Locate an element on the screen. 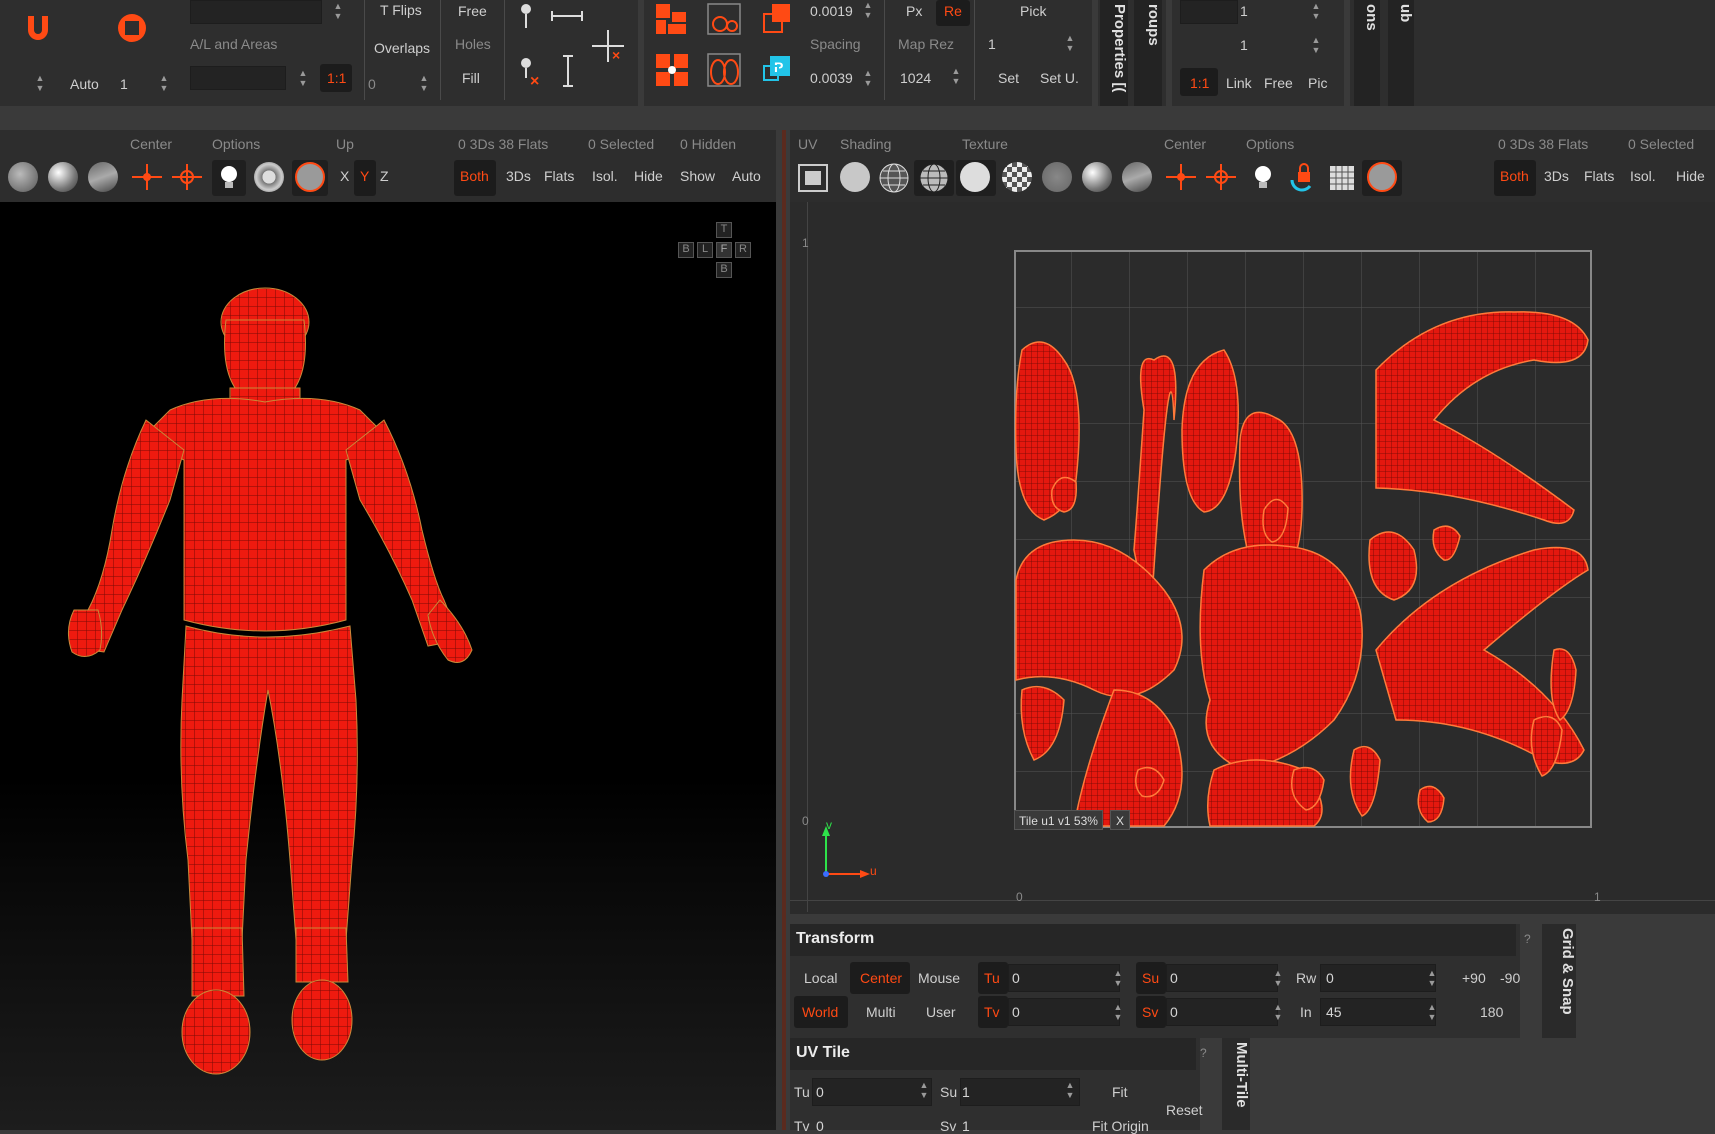  map-rez-value: 1024 is located at coordinates (915, 78).